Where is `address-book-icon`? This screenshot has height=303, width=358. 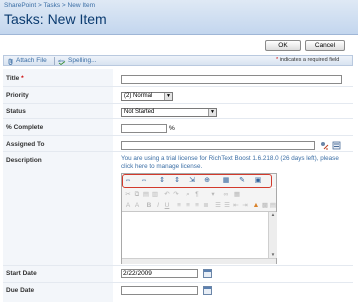 address-book-icon is located at coordinates (336, 145).